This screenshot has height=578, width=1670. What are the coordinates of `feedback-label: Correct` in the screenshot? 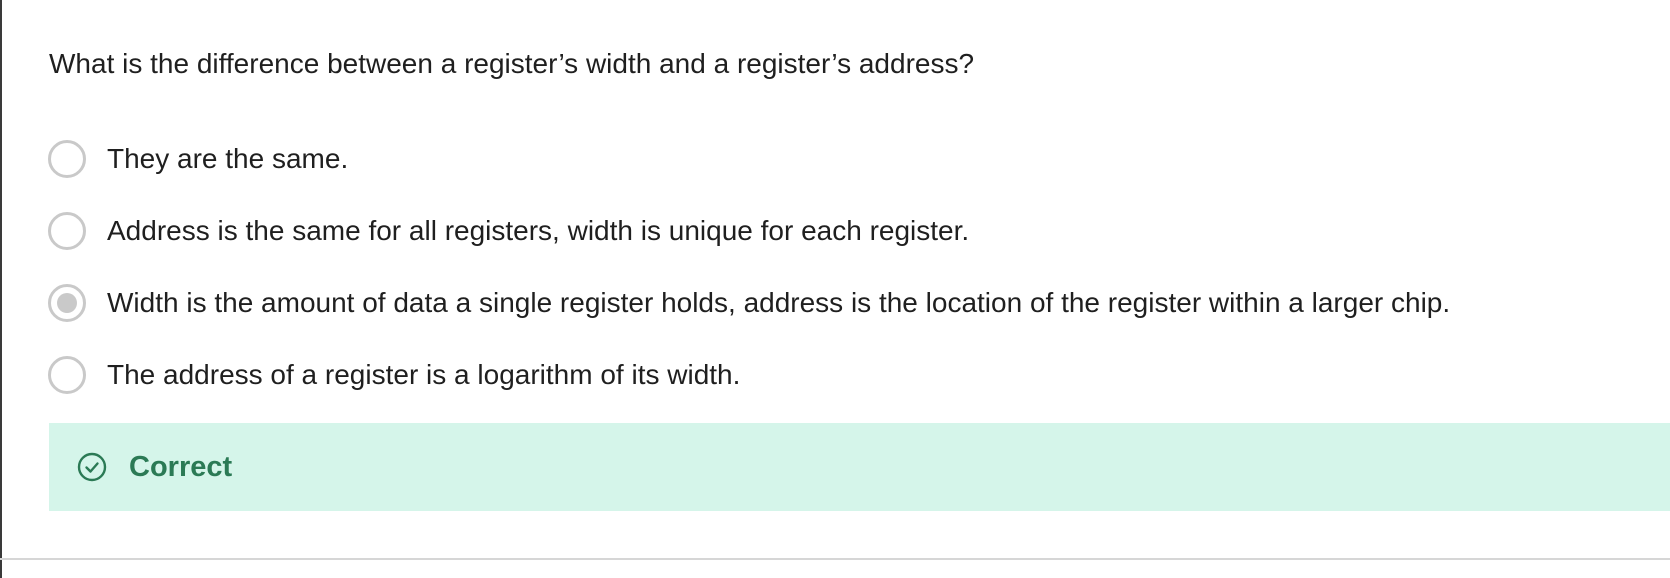 It's located at (181, 467).